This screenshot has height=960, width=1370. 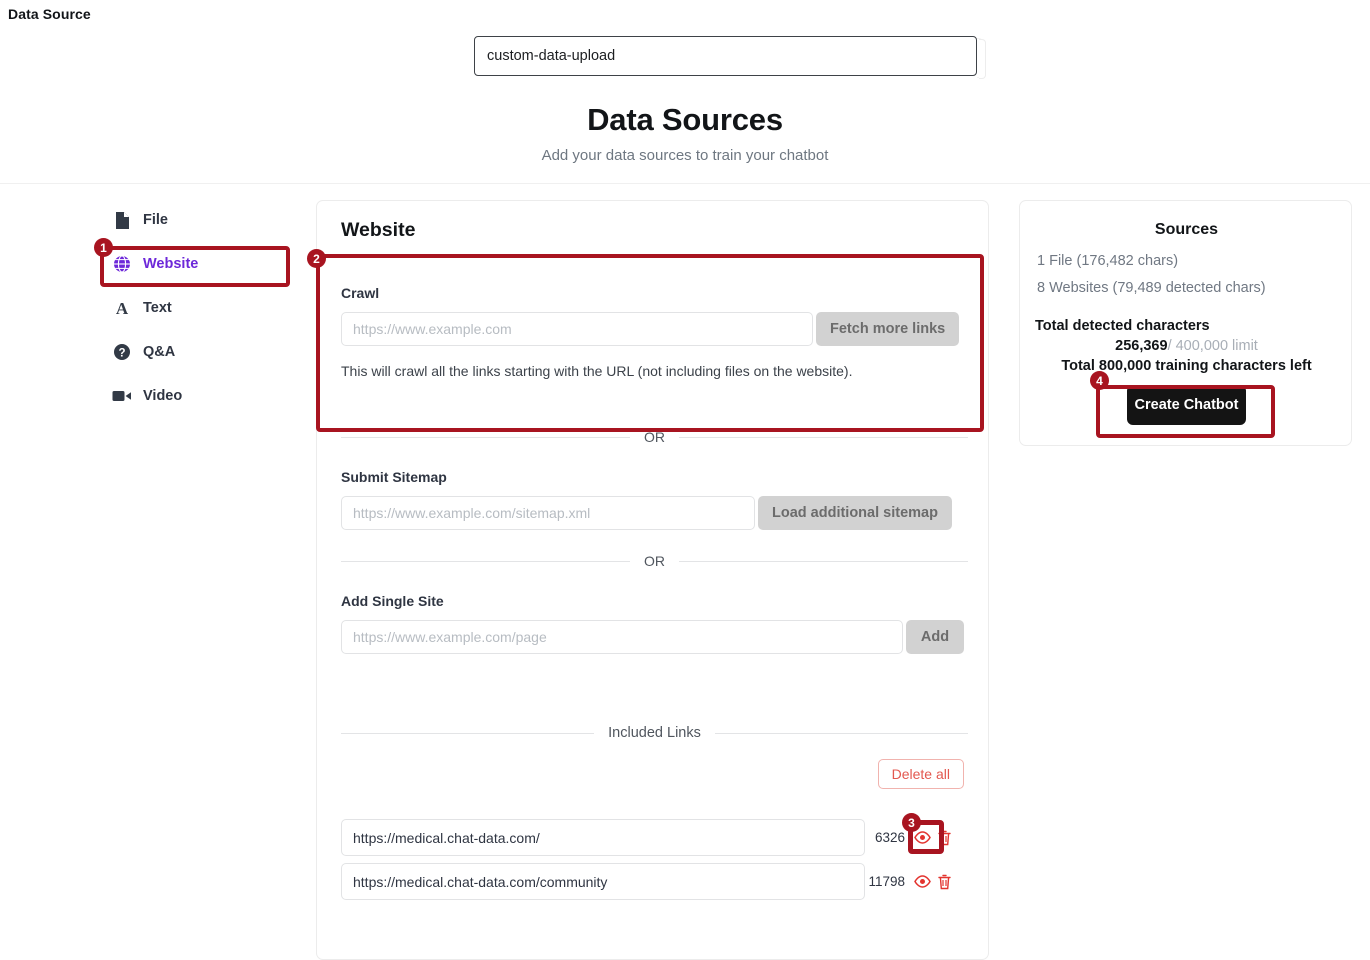 I want to click on sidebar-item-text: A Text, so click(x=200, y=308).